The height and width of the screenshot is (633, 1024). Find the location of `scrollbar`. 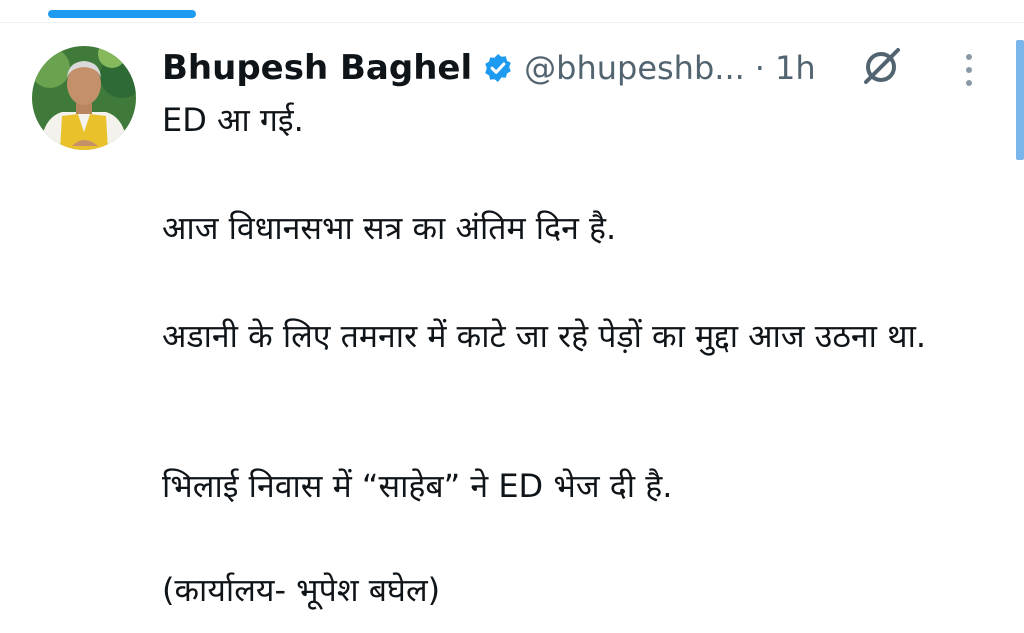

scrollbar is located at coordinates (1020, 100).